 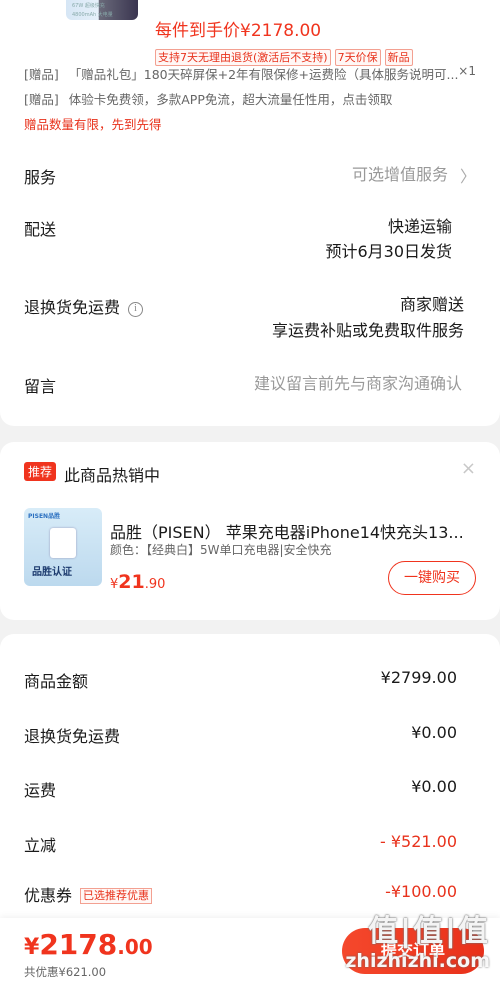 I want to click on delivery-date: 预计6月30日发货, so click(x=388, y=251).